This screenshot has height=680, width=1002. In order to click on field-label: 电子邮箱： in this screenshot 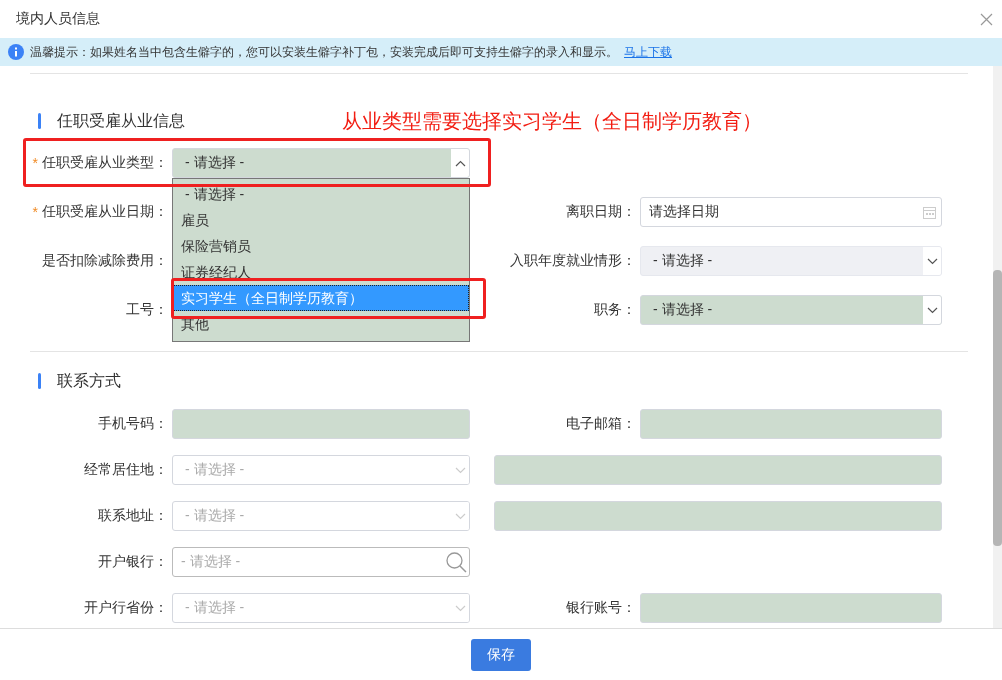, I will do `click(601, 424)`.